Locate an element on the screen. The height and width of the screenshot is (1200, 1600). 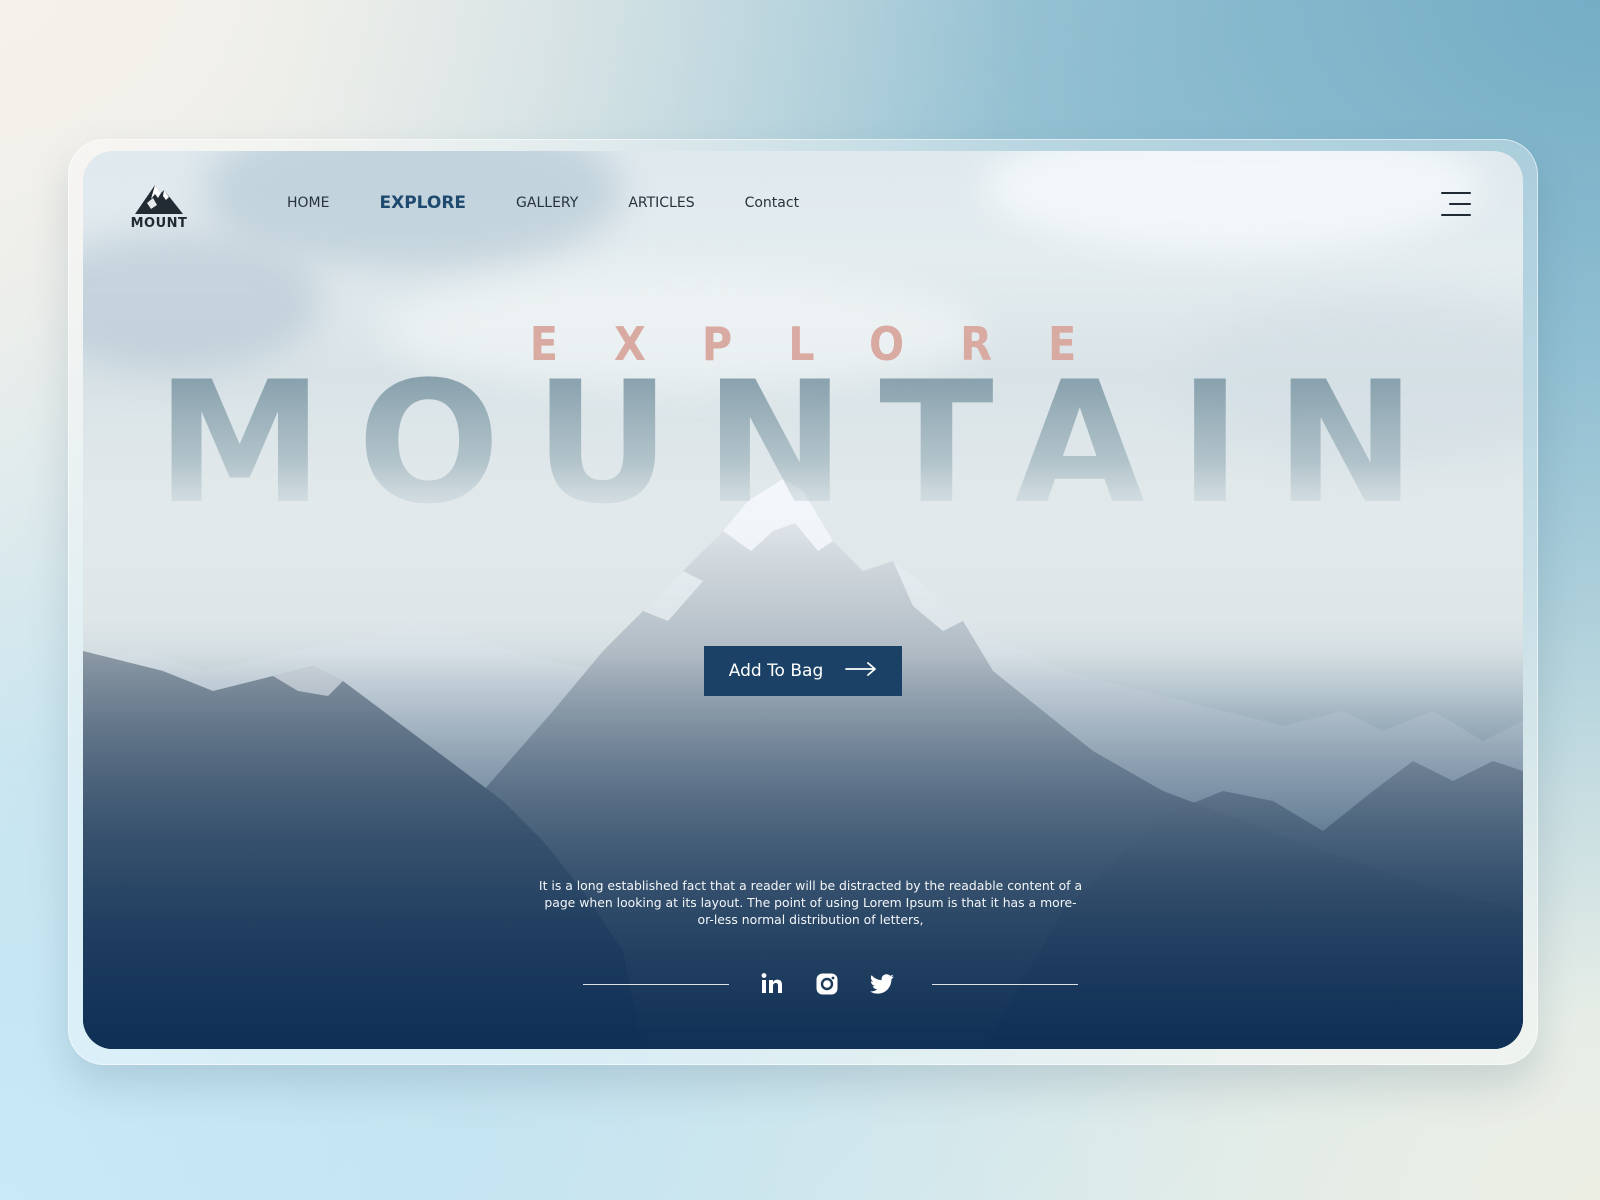
divider-left is located at coordinates (656, 984).